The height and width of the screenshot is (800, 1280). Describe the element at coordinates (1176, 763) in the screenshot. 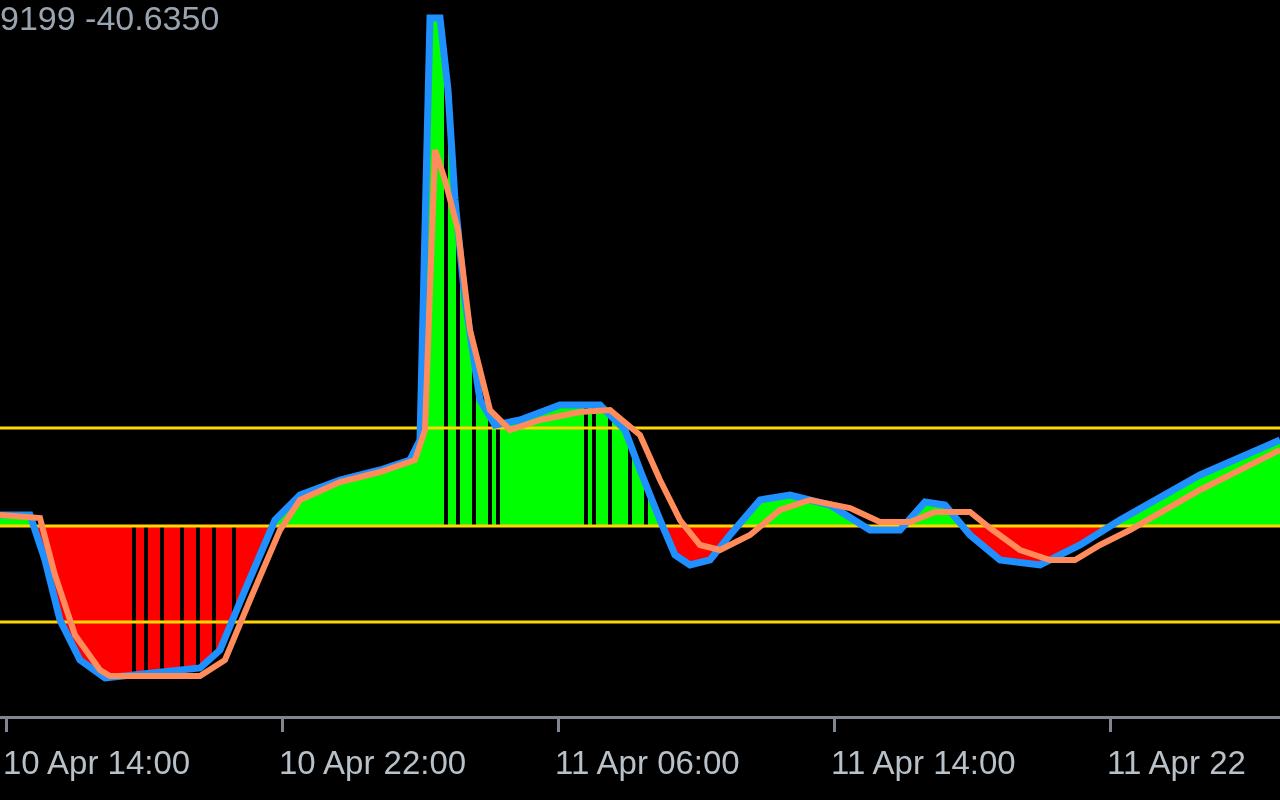

I see `time-label: 11 Apr 22` at that location.